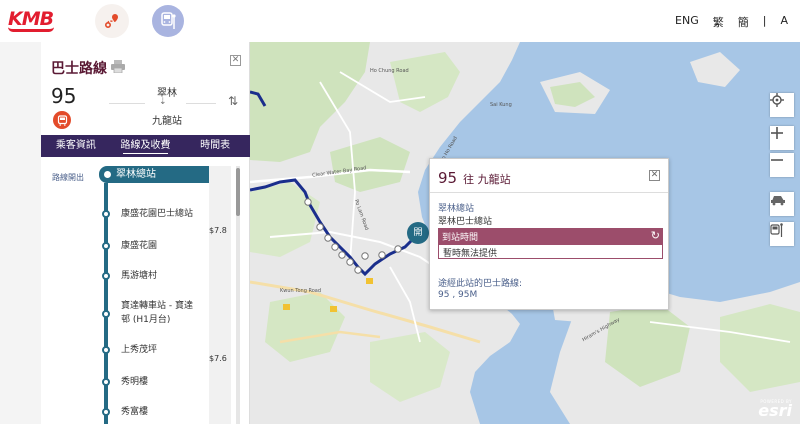 The height and width of the screenshot is (424, 800). What do you see at coordinates (76, 146) in the screenshot?
I see `tab-passenger-info: 乘客資訊` at bounding box center [76, 146].